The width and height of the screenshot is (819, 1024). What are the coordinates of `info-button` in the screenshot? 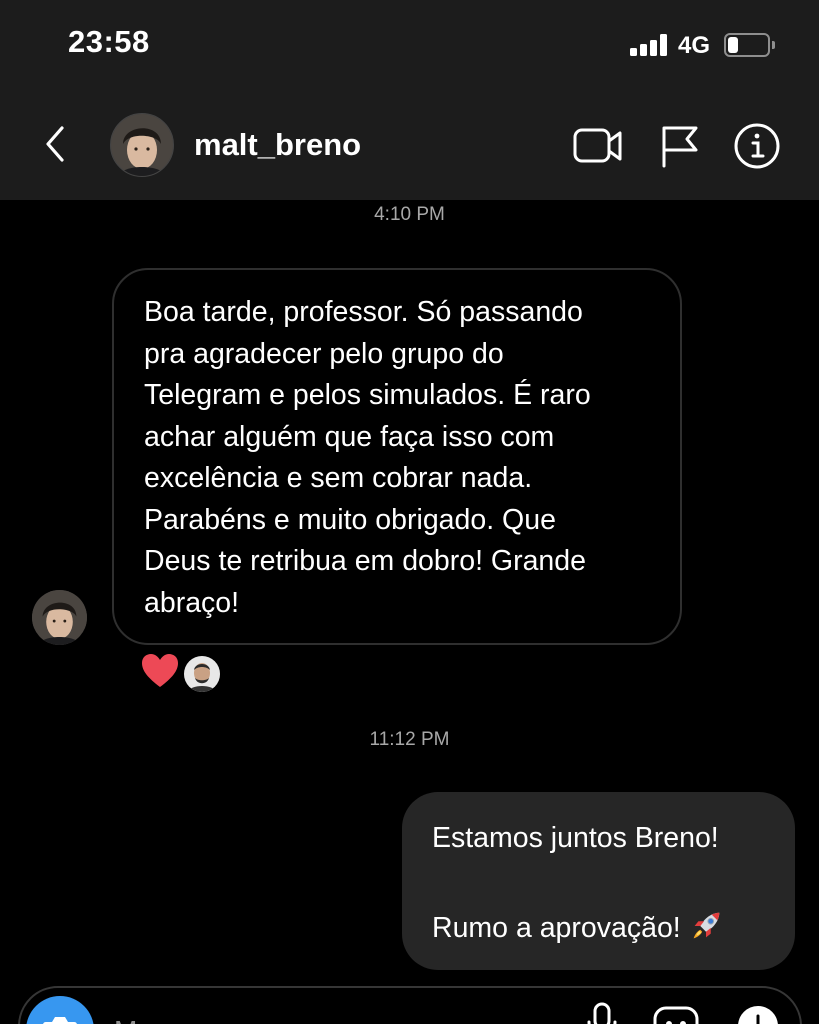 It's located at (757, 146).